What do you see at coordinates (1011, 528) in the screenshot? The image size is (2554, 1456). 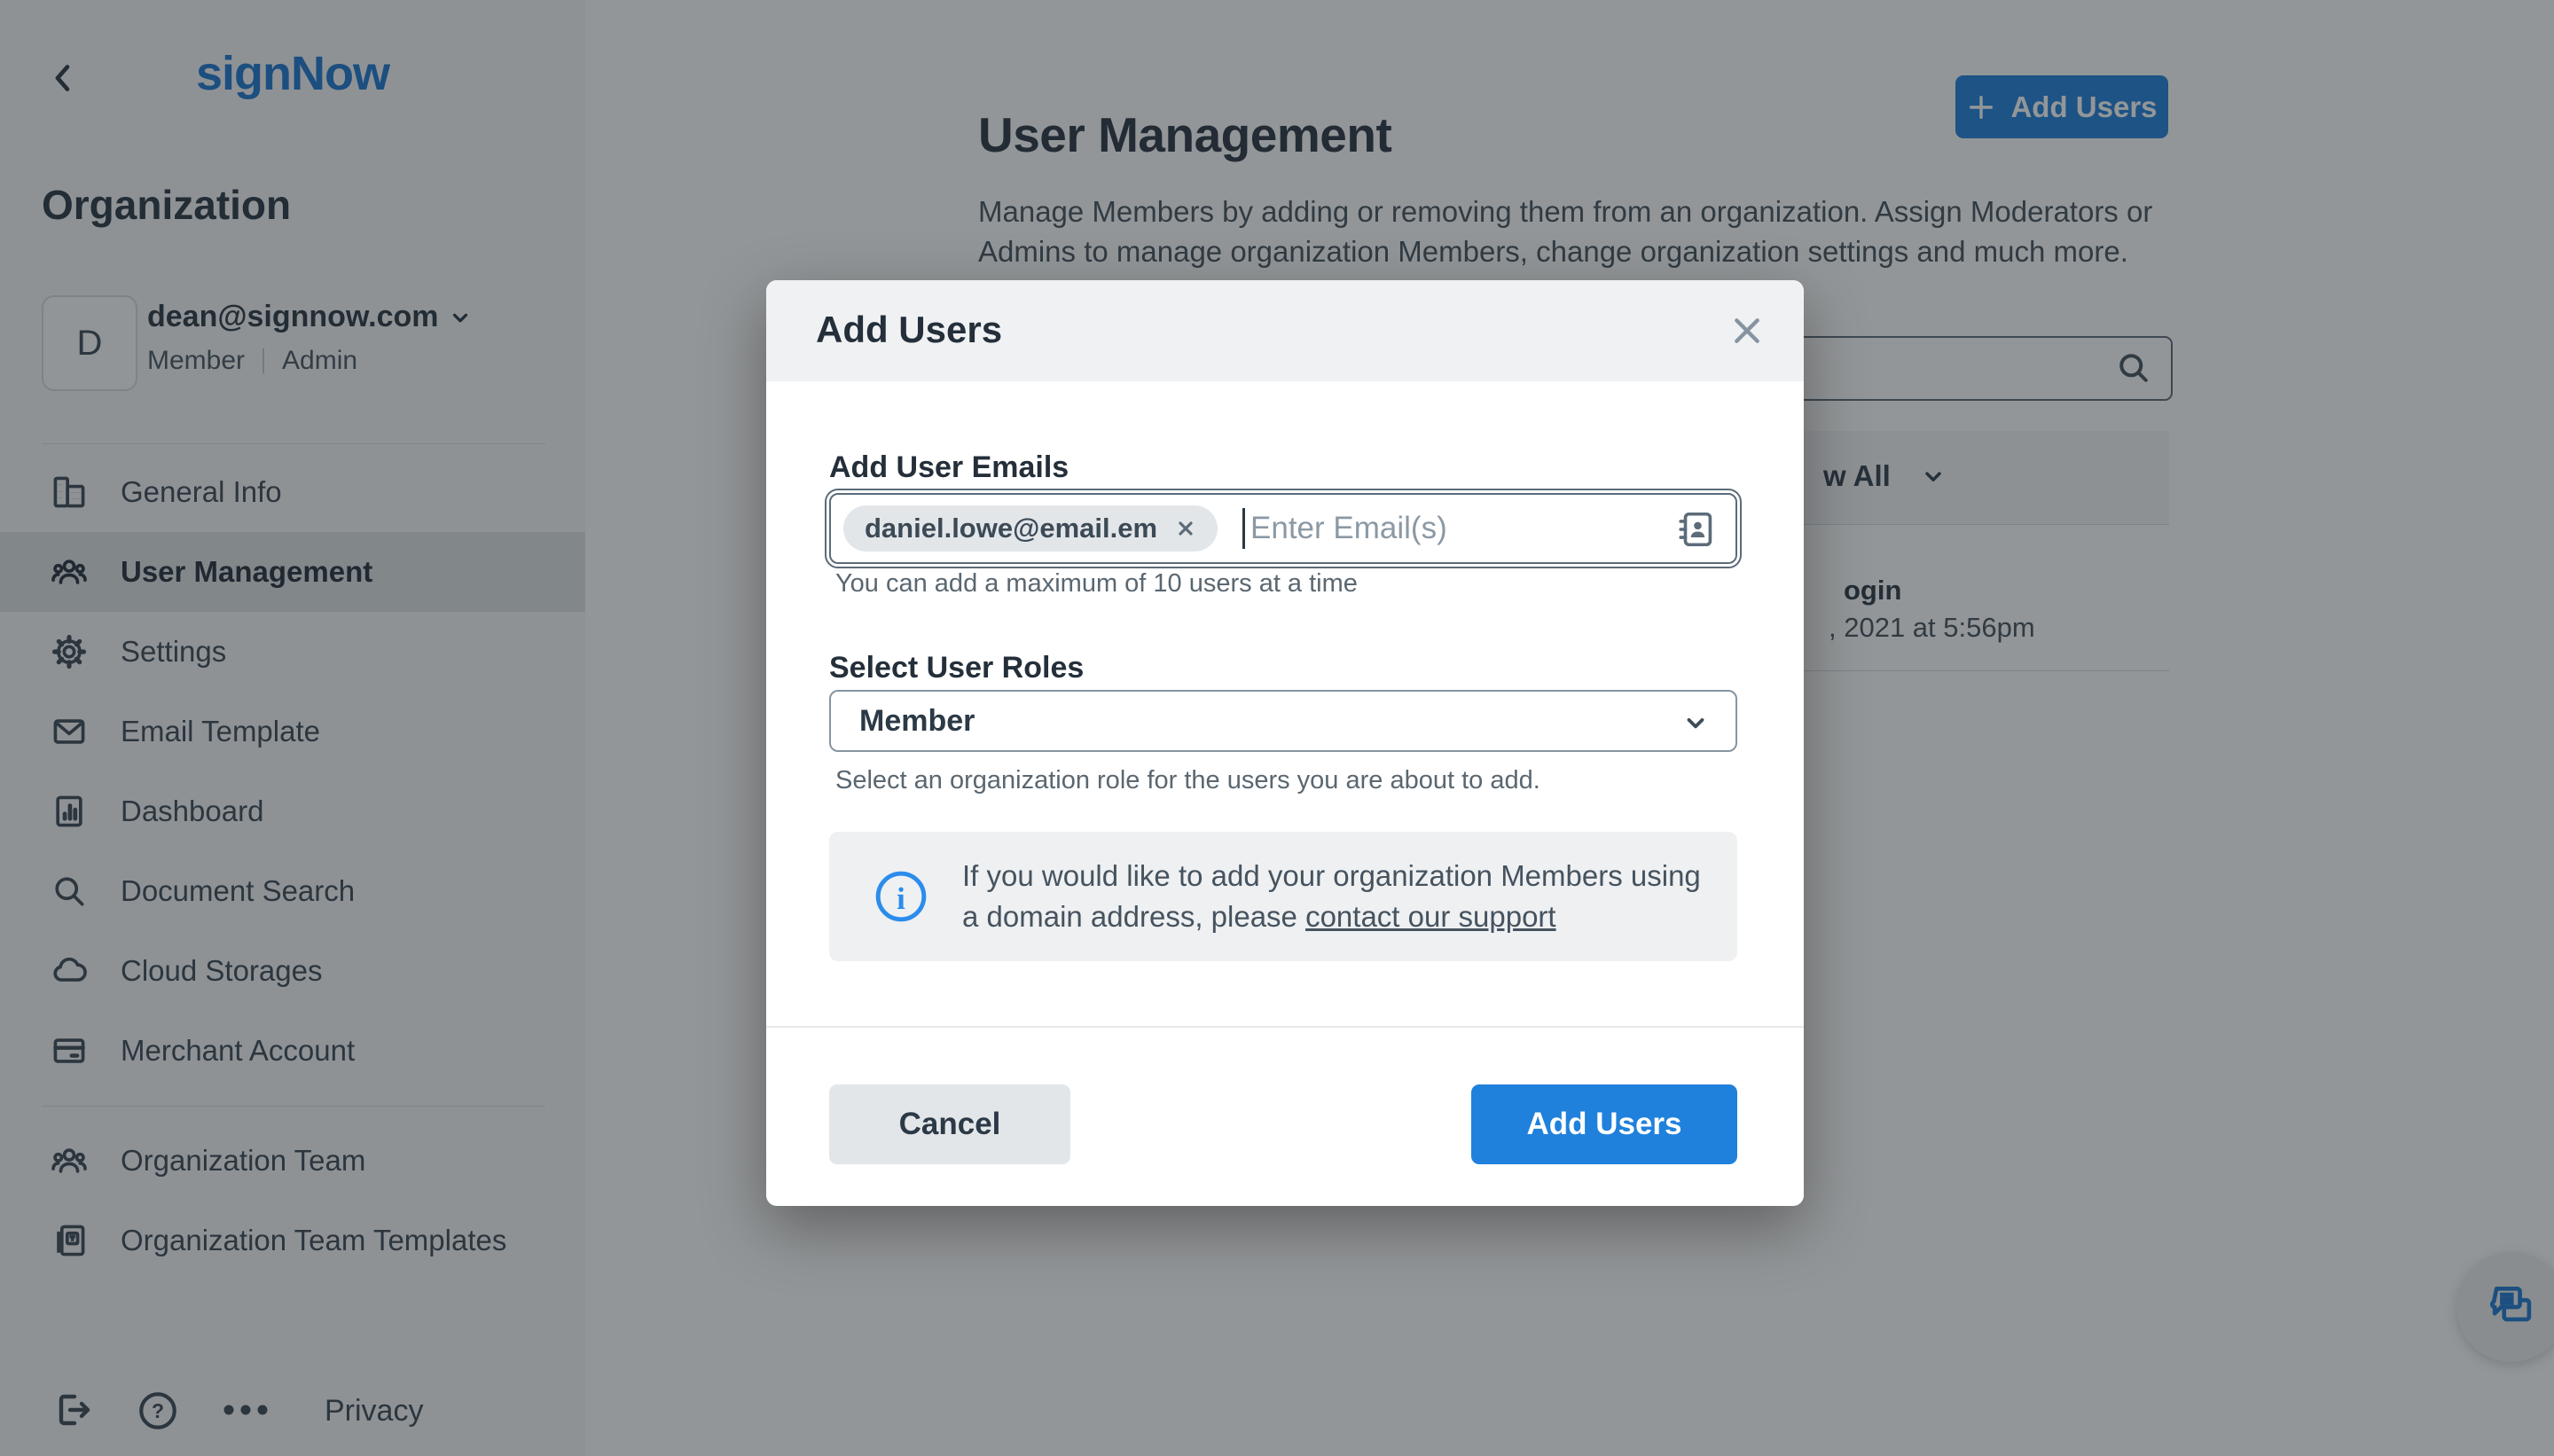 I see `email-chip-label: daniel.lowe@email.em` at bounding box center [1011, 528].